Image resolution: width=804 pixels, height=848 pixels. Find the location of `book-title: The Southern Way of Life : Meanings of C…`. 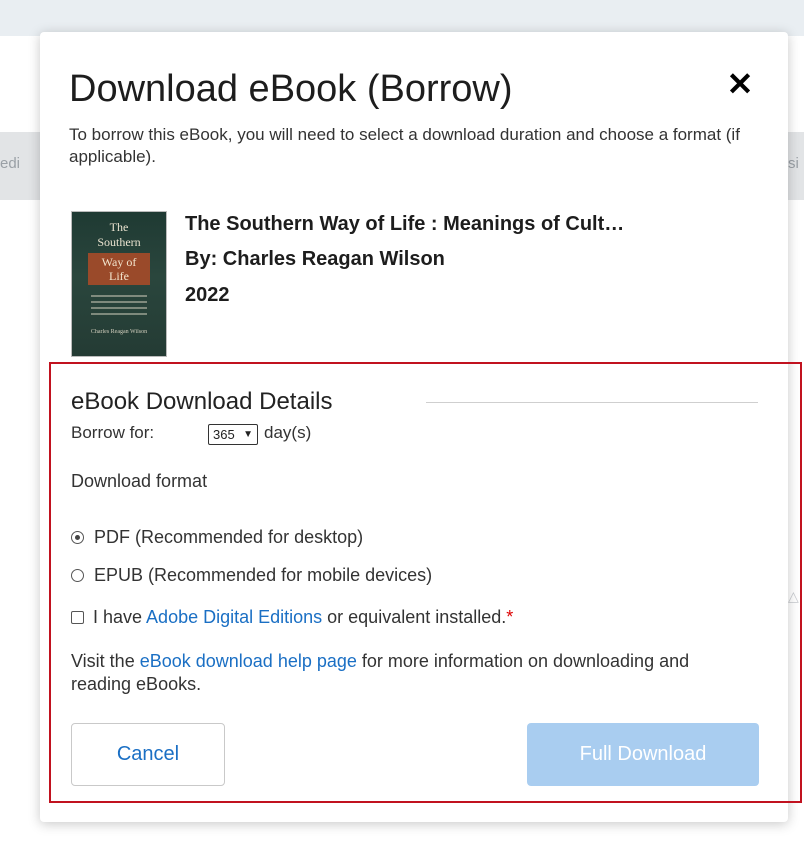

book-title: The Southern Way of Life : Meanings of C… is located at coordinates (405, 224).